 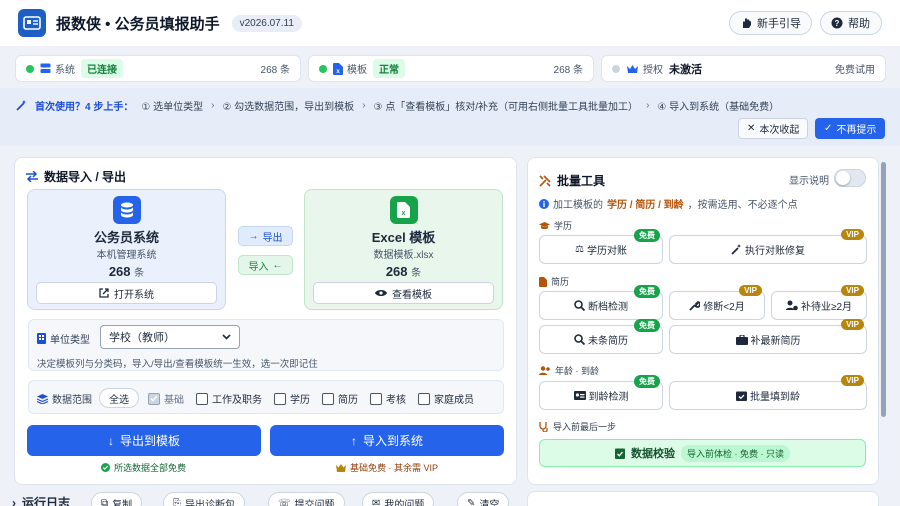 What do you see at coordinates (143, 467) in the screenshot?
I see `export-note: 所选数据全部免费` at bounding box center [143, 467].